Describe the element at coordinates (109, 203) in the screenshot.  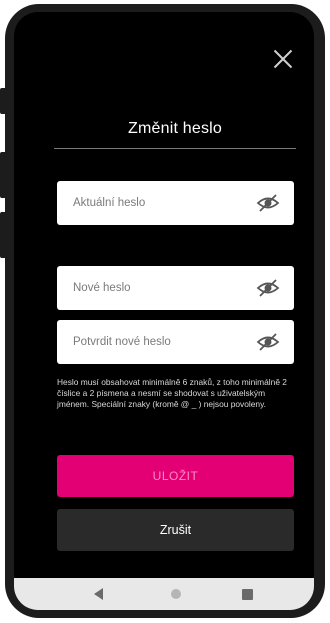
I see `current-password-placeholder: Aktuální heslo` at that location.